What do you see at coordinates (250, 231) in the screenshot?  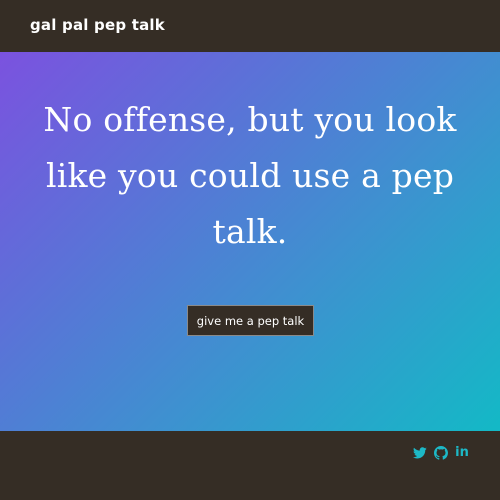 I see `headline-line-3: talk.` at bounding box center [250, 231].